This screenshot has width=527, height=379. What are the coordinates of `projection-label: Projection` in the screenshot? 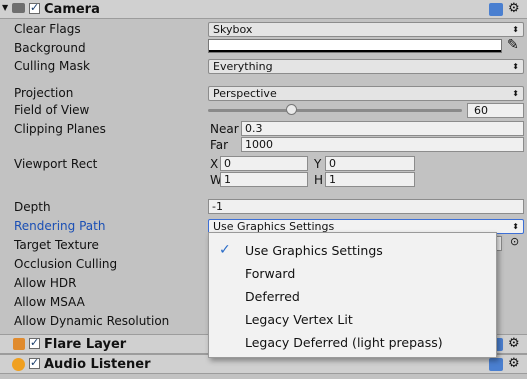 It's located at (44, 93).